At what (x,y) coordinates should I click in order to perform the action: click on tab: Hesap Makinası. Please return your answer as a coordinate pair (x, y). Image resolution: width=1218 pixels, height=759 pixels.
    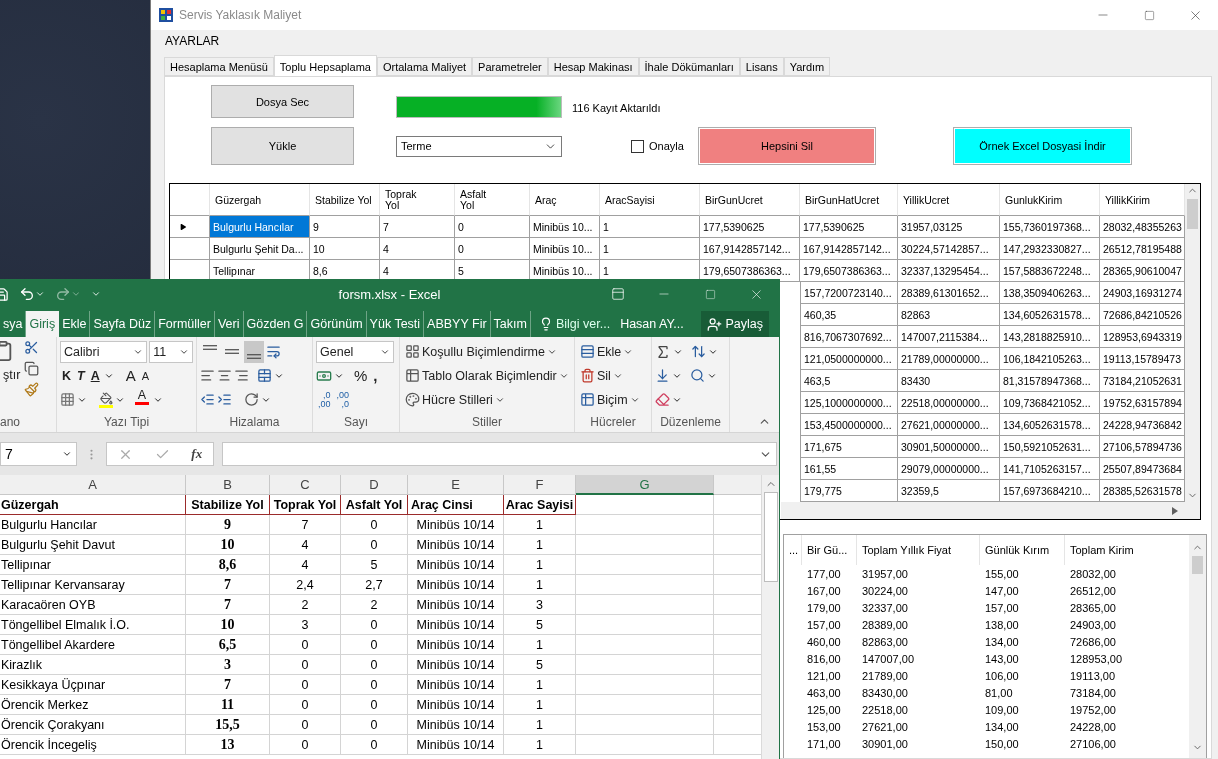
    Looking at the image, I should click on (593, 66).